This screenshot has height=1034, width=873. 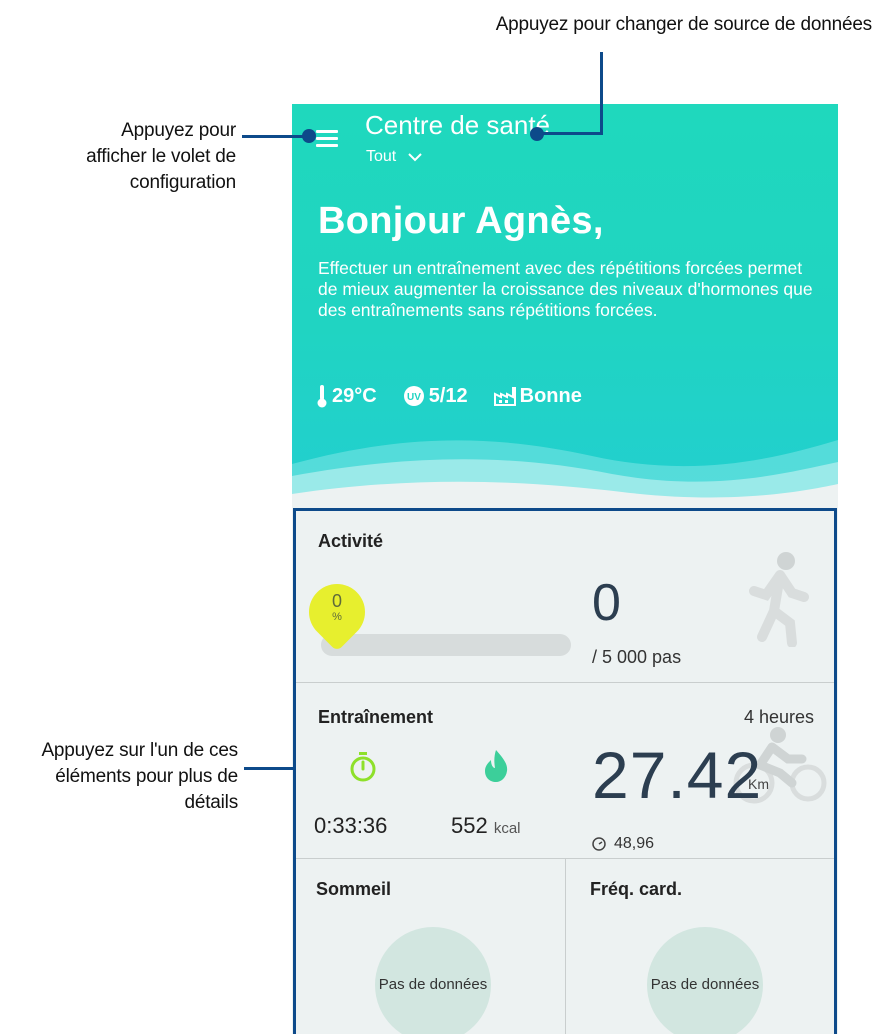 What do you see at coordinates (537, 134) in the screenshot?
I see `callout-dot-source` at bounding box center [537, 134].